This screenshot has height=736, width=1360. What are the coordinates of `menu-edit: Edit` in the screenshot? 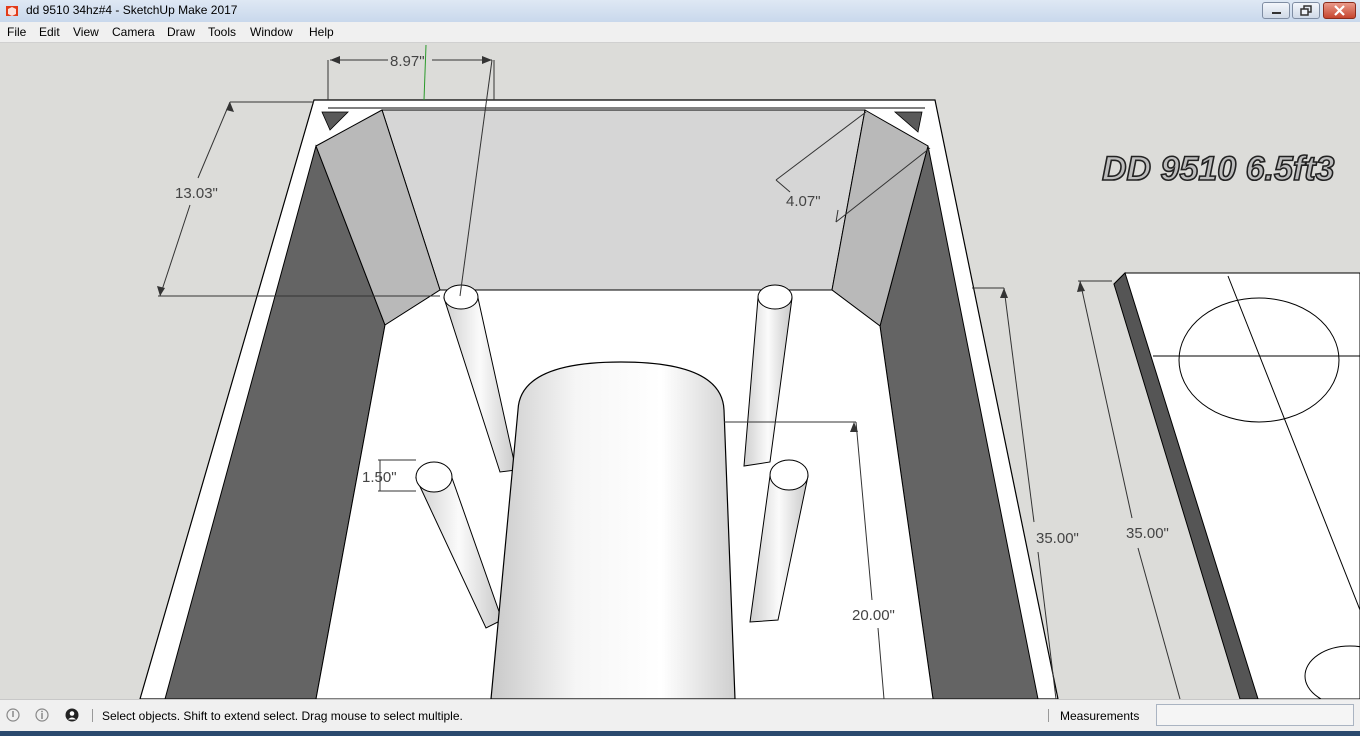 It's located at (49, 32).